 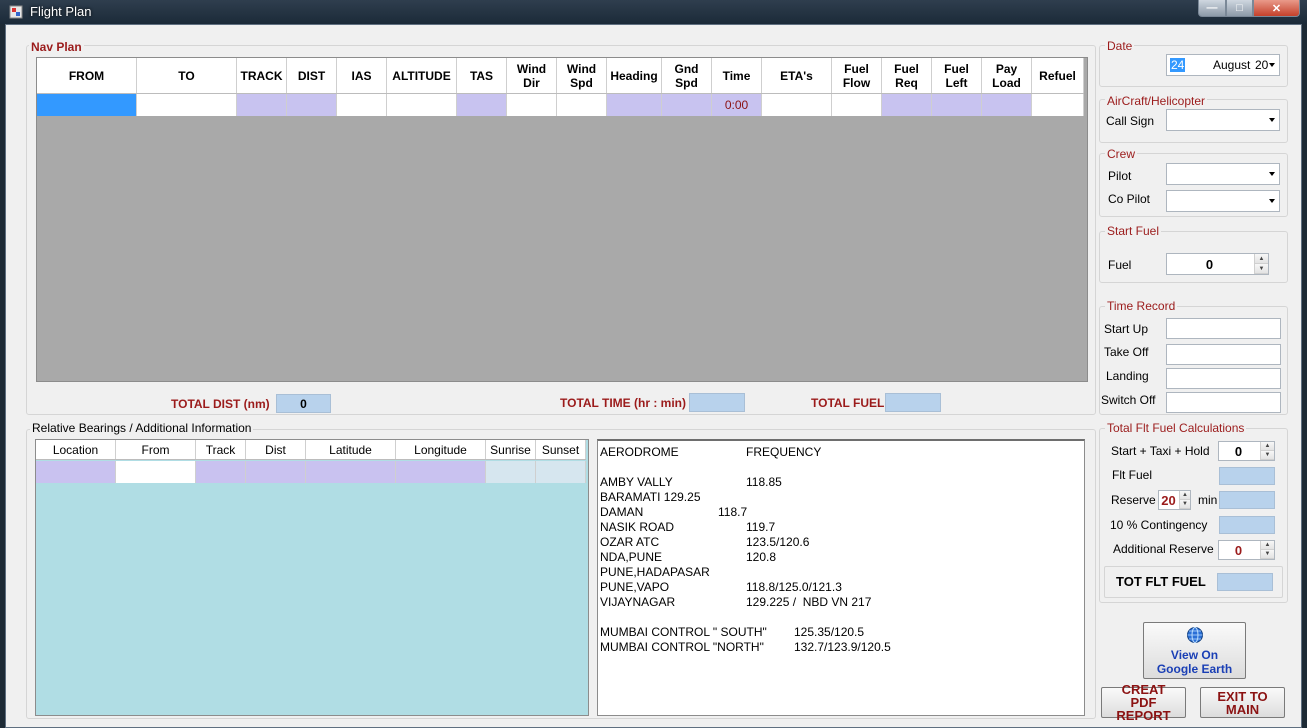 I want to click on column-header-wind-dir: Wind Dir, so click(x=532, y=75).